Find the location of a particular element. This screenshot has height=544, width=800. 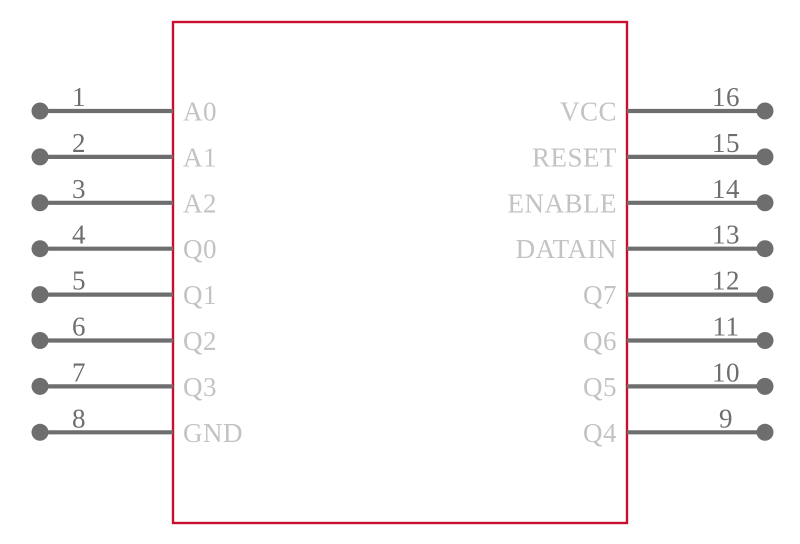

pin-6: 6 Q2 is located at coordinates (124, 334).